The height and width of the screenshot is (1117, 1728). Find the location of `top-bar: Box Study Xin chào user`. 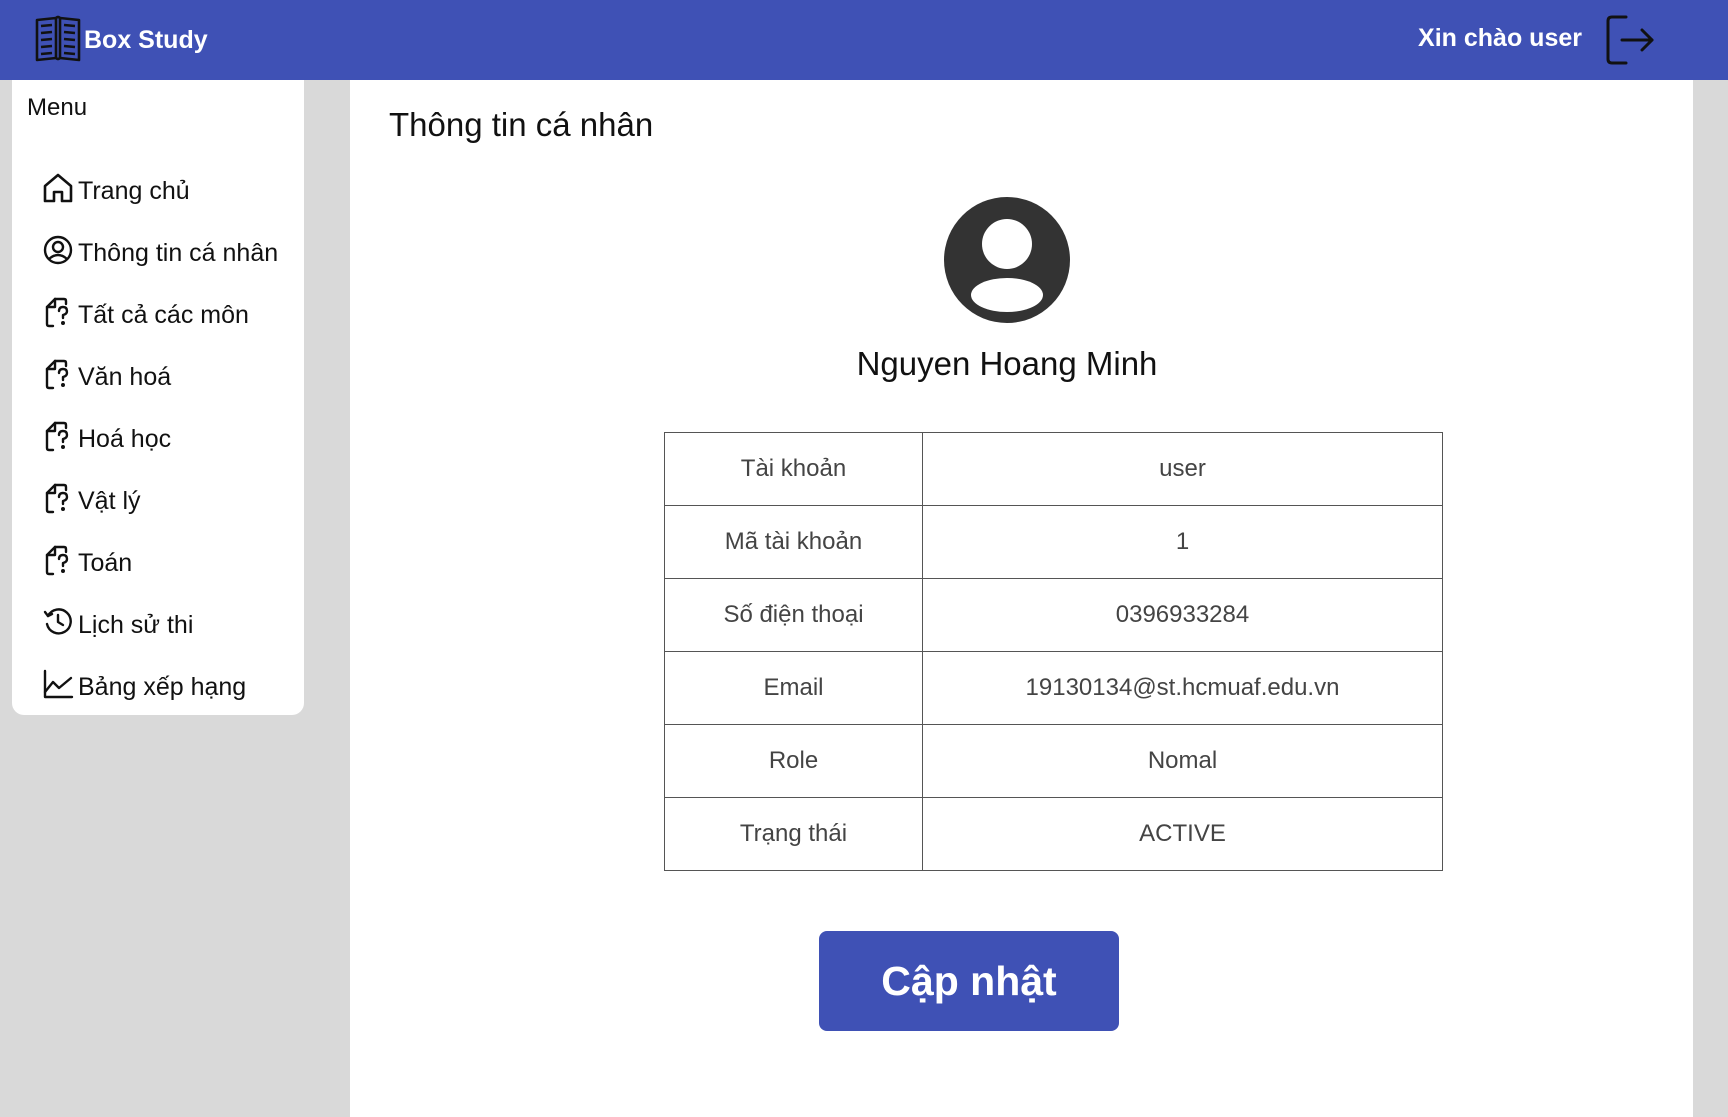

top-bar: Box Study Xin chào user is located at coordinates (864, 40).